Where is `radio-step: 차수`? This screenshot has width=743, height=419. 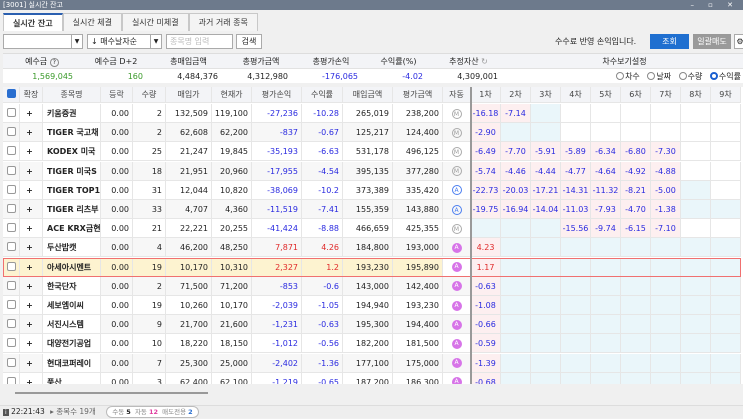 radio-step: 차수 is located at coordinates (625, 76).